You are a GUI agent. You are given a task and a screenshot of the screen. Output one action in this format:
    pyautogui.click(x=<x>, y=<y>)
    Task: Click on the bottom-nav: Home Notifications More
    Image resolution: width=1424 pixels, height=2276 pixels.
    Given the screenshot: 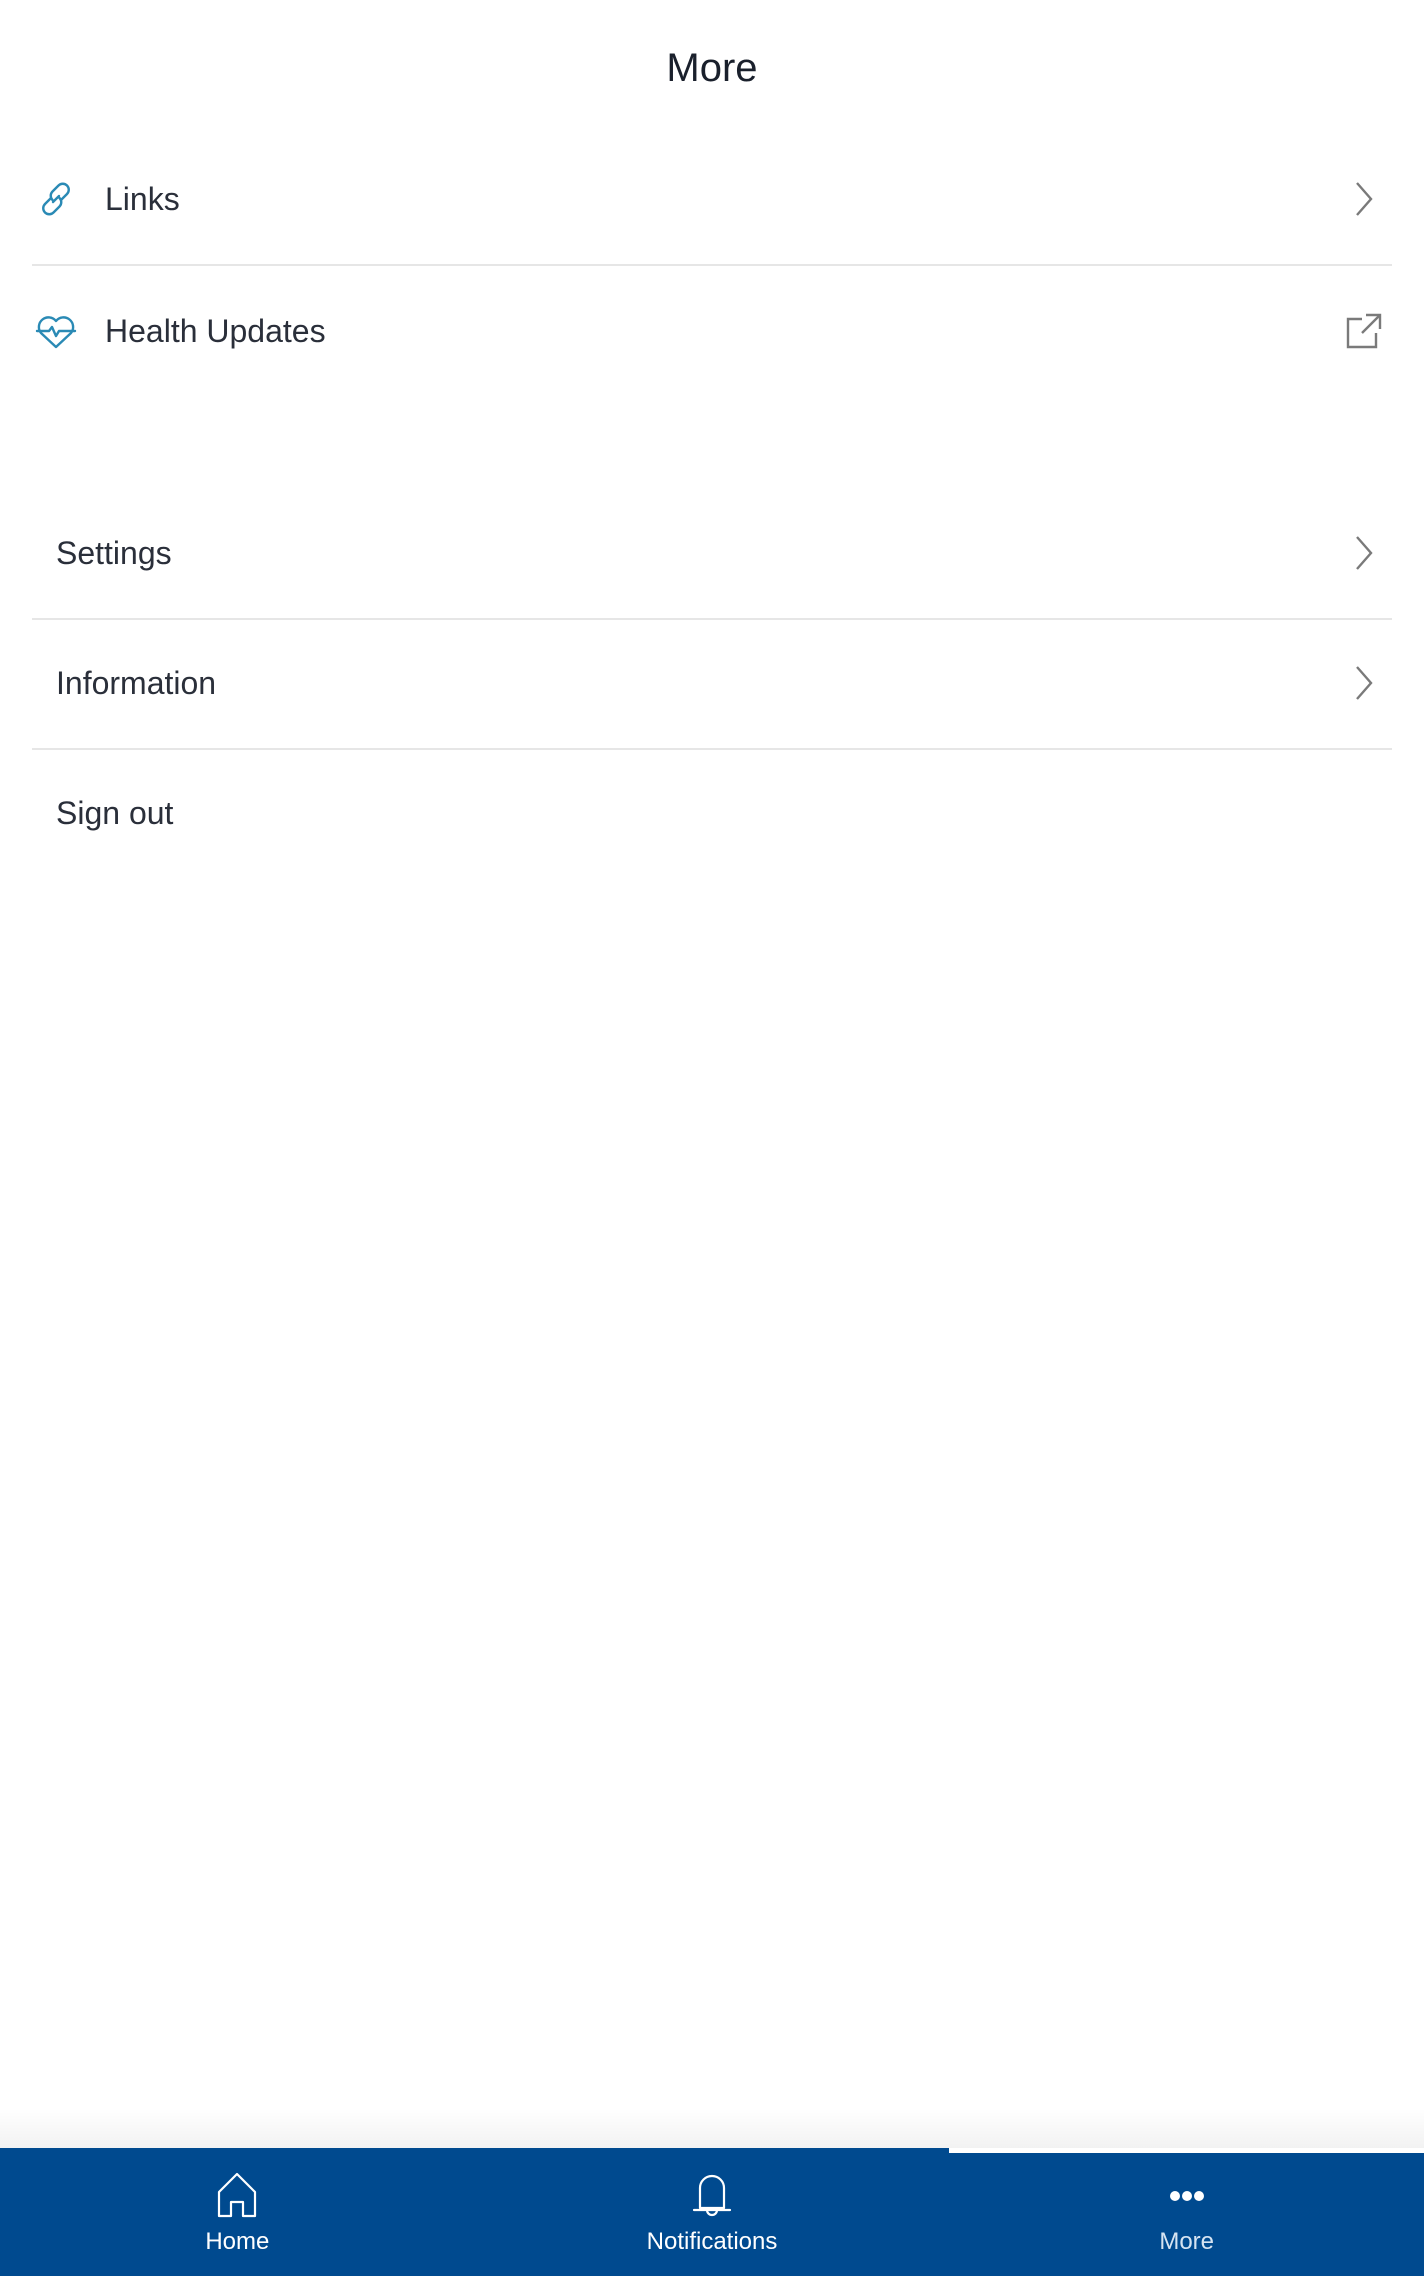 What is the action you would take?
    pyautogui.click(x=712, y=2212)
    